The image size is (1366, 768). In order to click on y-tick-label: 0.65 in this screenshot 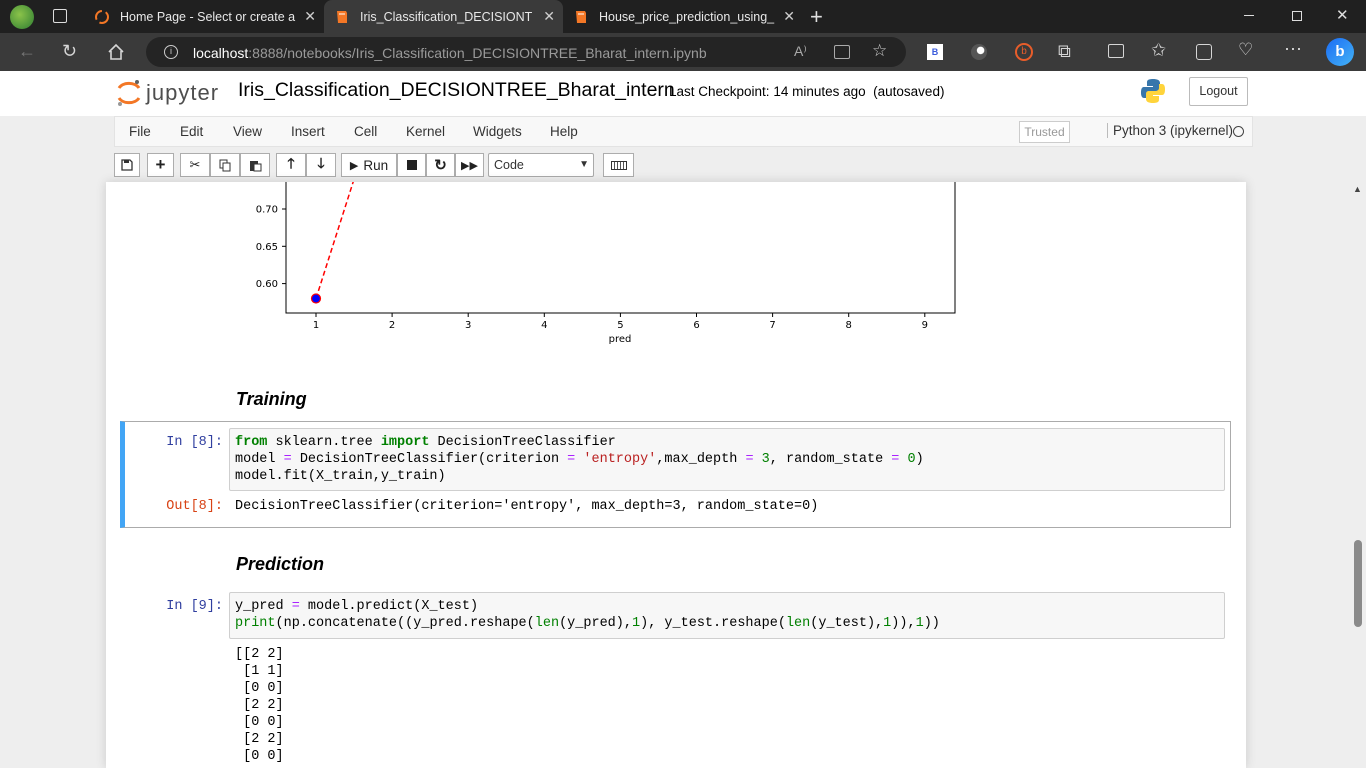, I will do `click(267, 247)`.